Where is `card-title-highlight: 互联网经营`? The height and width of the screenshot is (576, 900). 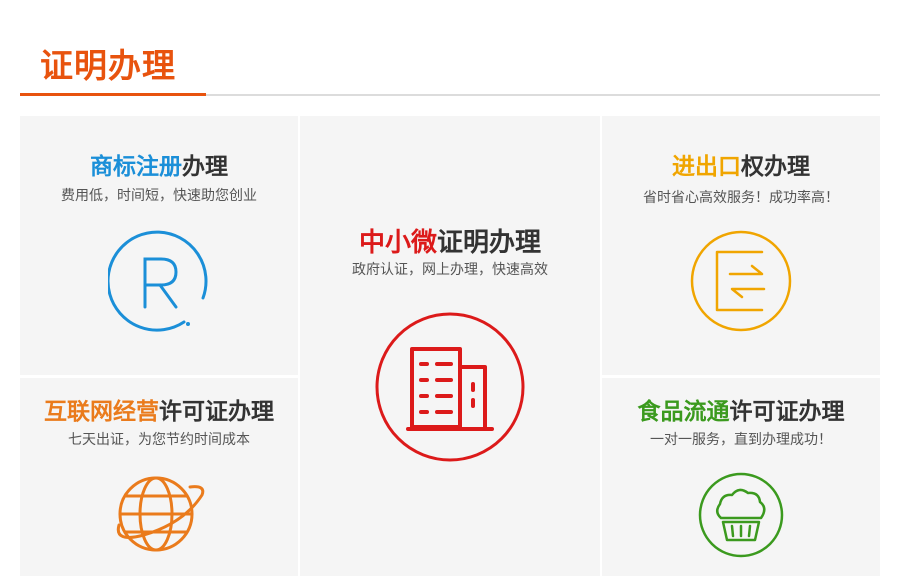 card-title-highlight: 互联网经营 is located at coordinates (101, 412).